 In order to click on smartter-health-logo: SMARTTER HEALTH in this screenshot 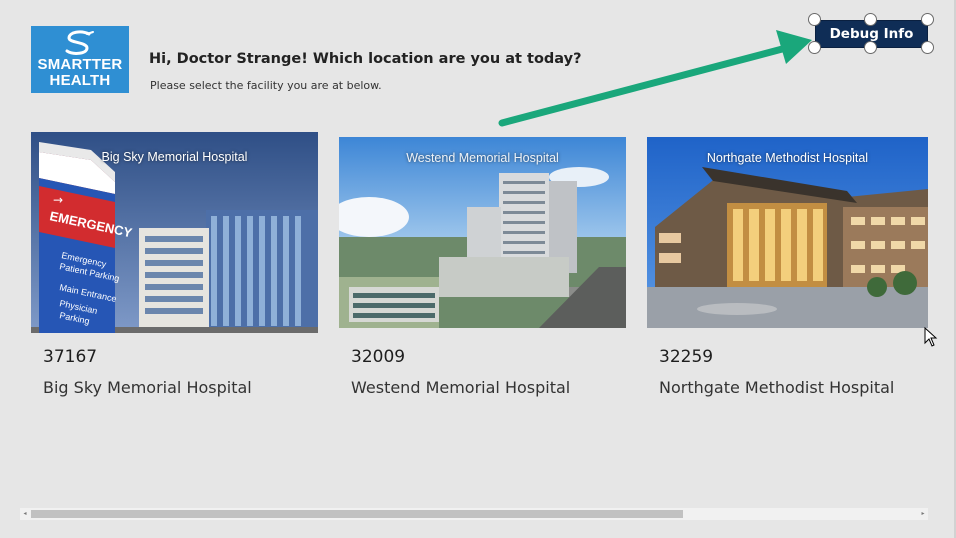, I will do `click(80, 59)`.